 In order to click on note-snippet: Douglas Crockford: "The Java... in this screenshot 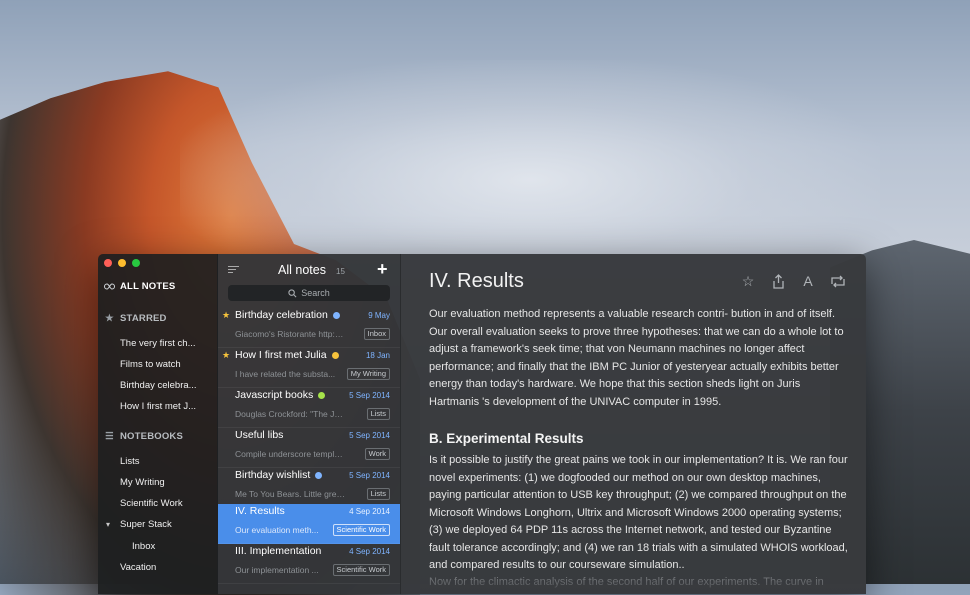, I will do `click(290, 414)`.